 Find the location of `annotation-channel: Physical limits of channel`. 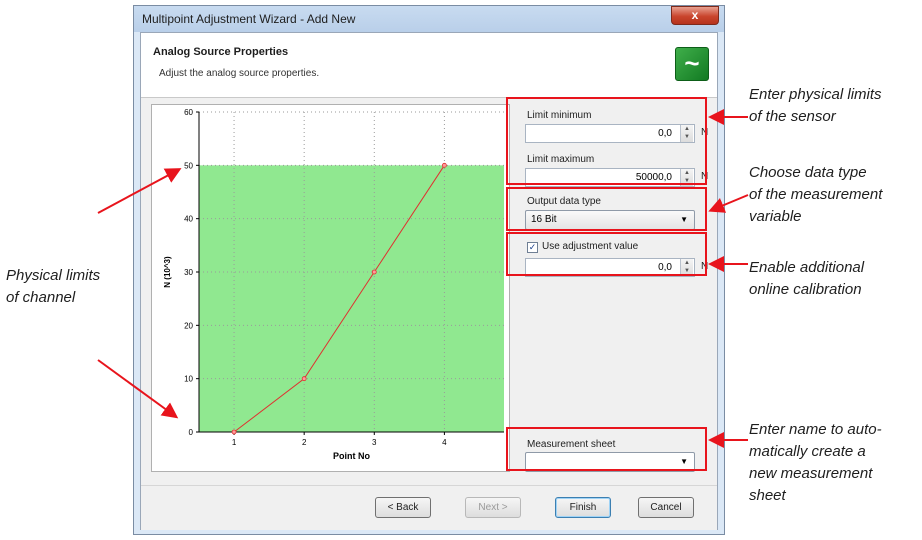

annotation-channel: Physical limits of channel is located at coordinates (53, 287).